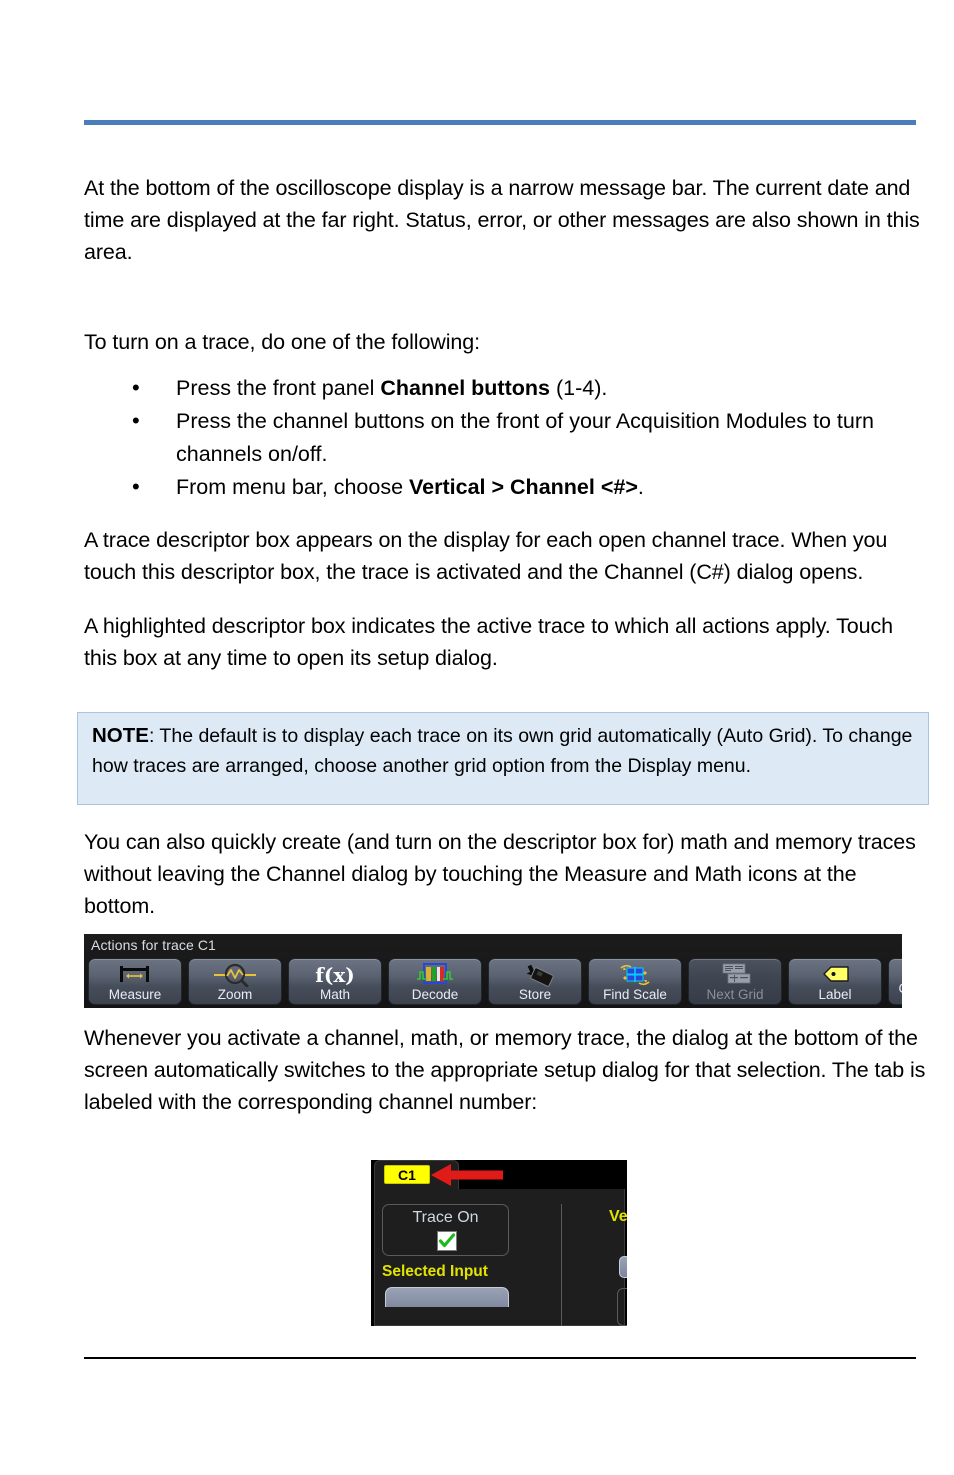 This screenshot has height=1475, width=954. I want to click on next-grid-button: Next Grid, so click(735, 981).